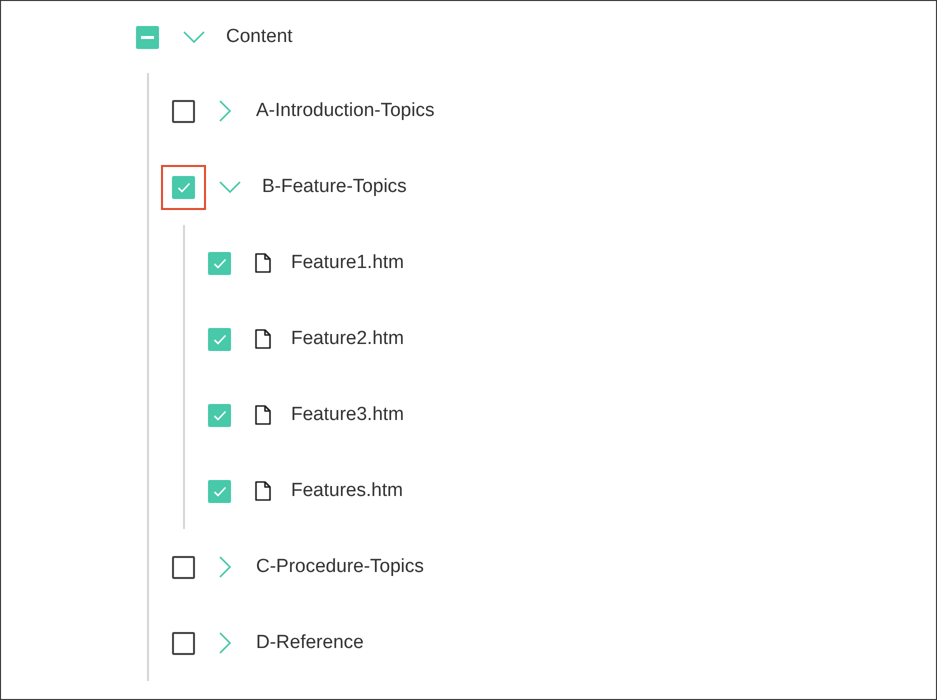 The width and height of the screenshot is (937, 700). I want to click on folder-label: Content, so click(259, 37).